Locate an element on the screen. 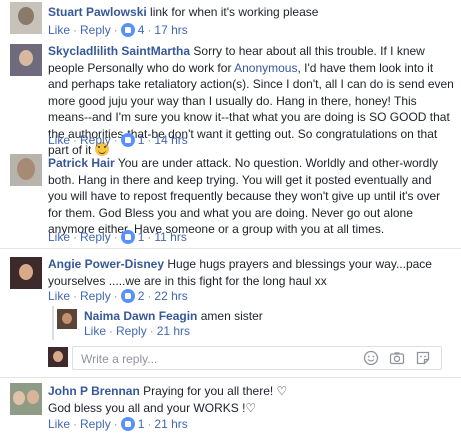  commenter-name: Skycladlilith SaintMartha is located at coordinates (119, 51).